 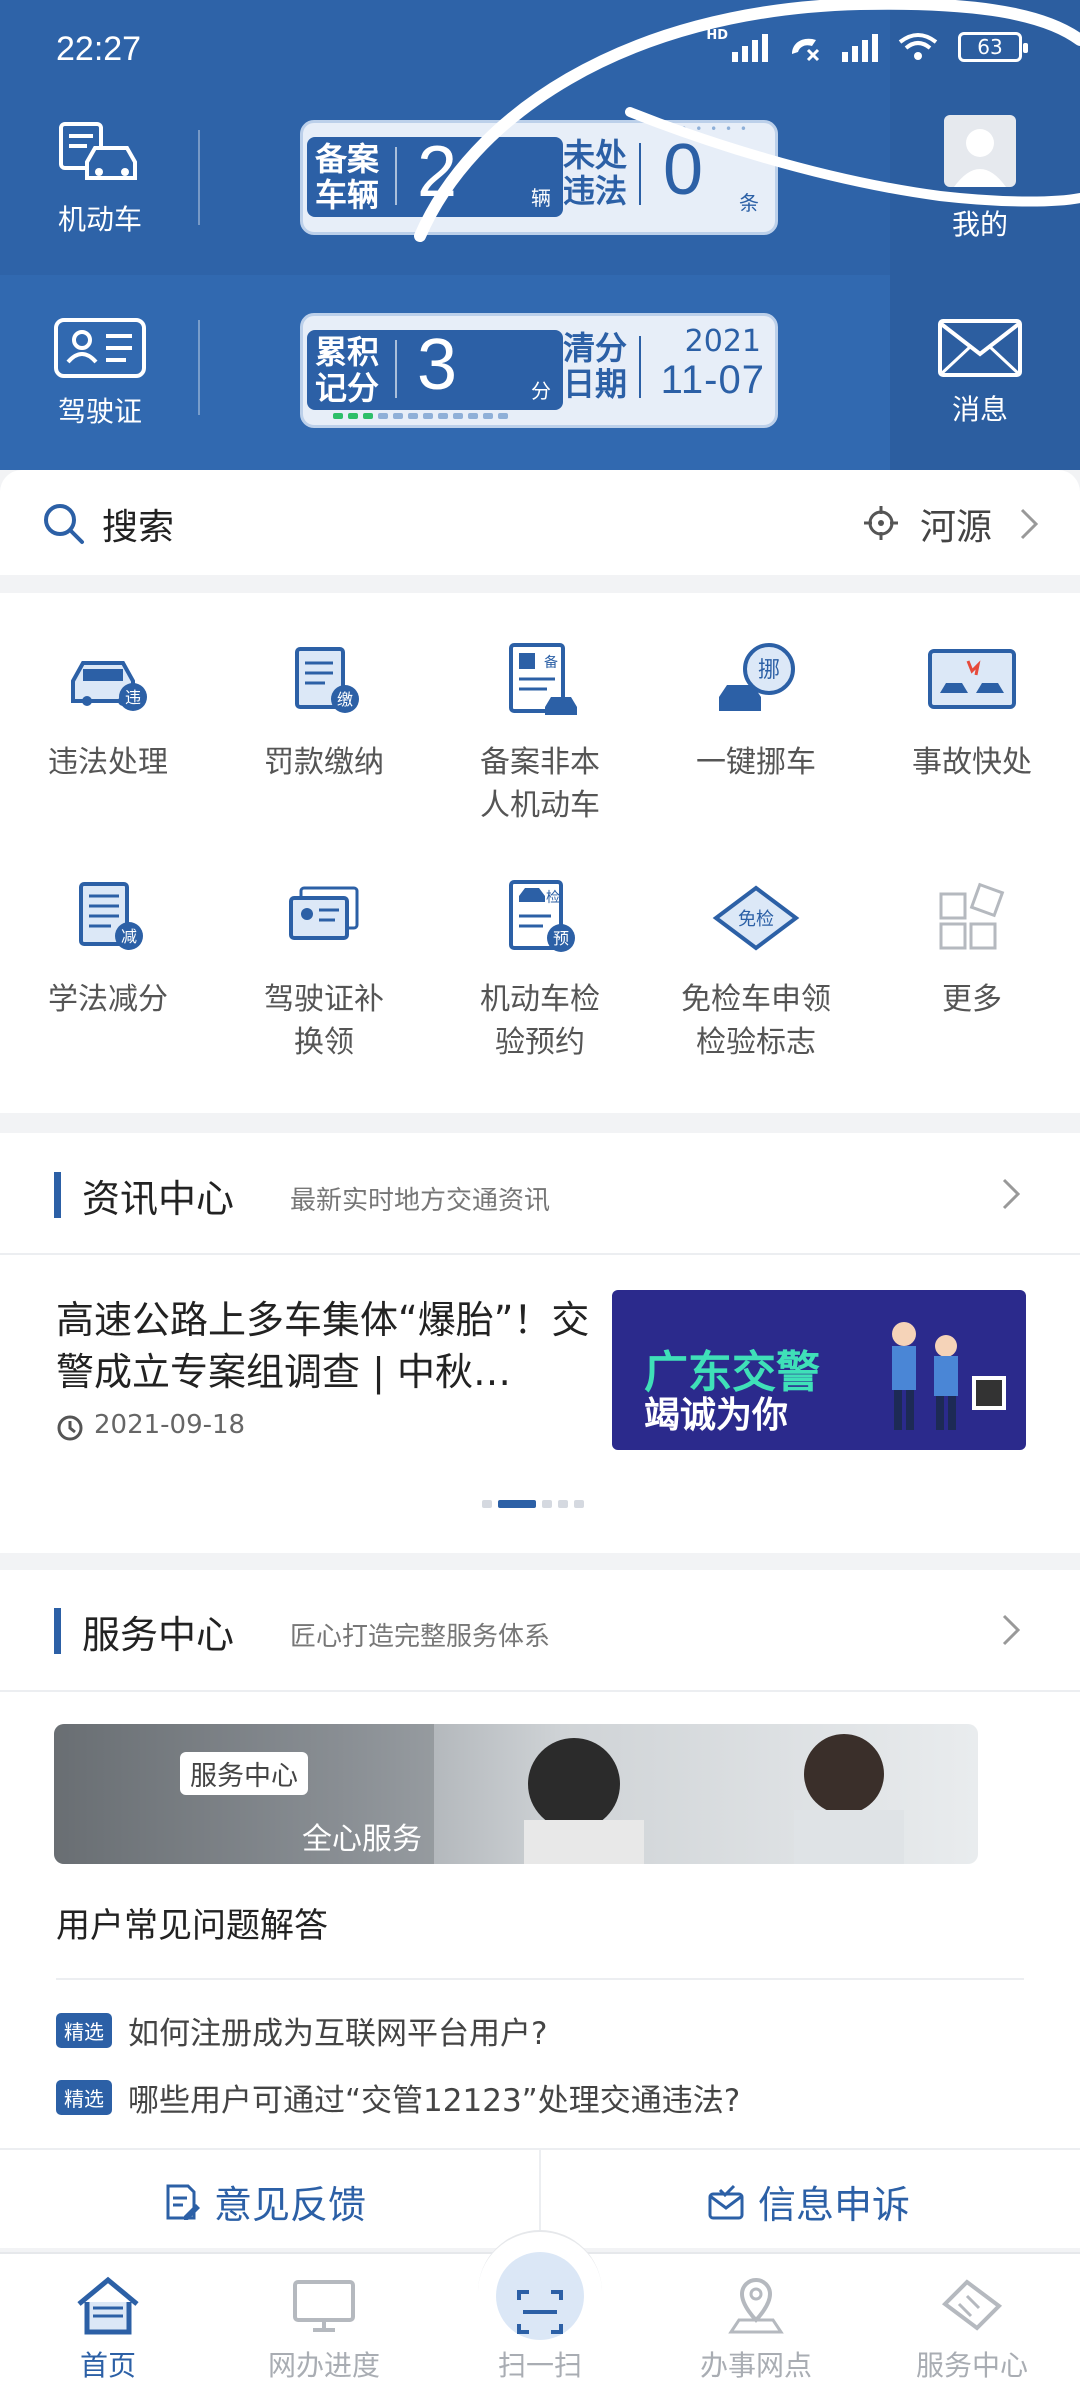 I want to click on license-label: 驾驶证, so click(x=99, y=411).